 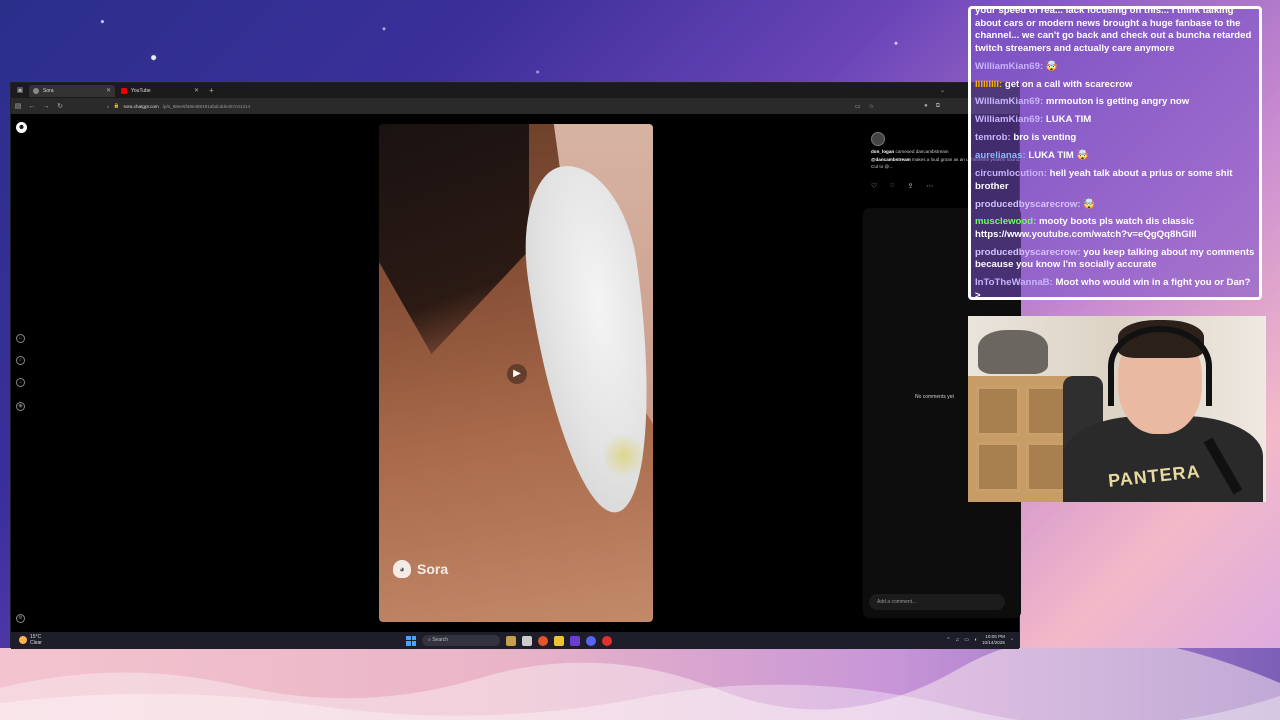 What do you see at coordinates (527, 640) in the screenshot?
I see `task-view-icon` at bounding box center [527, 640].